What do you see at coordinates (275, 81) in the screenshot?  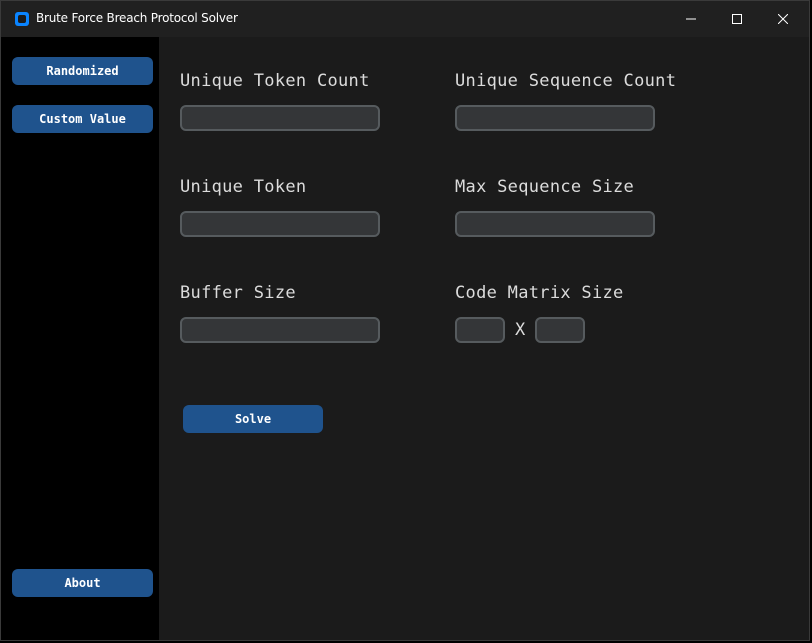 I see `unique-token-count-label: Unique Token Count` at bounding box center [275, 81].